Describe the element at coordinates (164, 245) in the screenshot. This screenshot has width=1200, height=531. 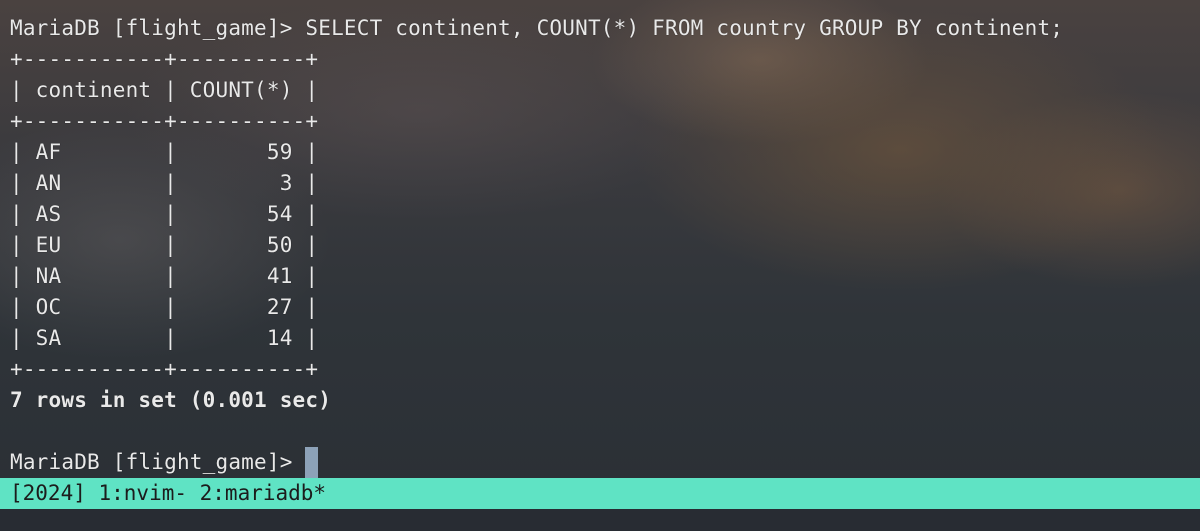
I see `table-row: | EU | 50 |` at that location.